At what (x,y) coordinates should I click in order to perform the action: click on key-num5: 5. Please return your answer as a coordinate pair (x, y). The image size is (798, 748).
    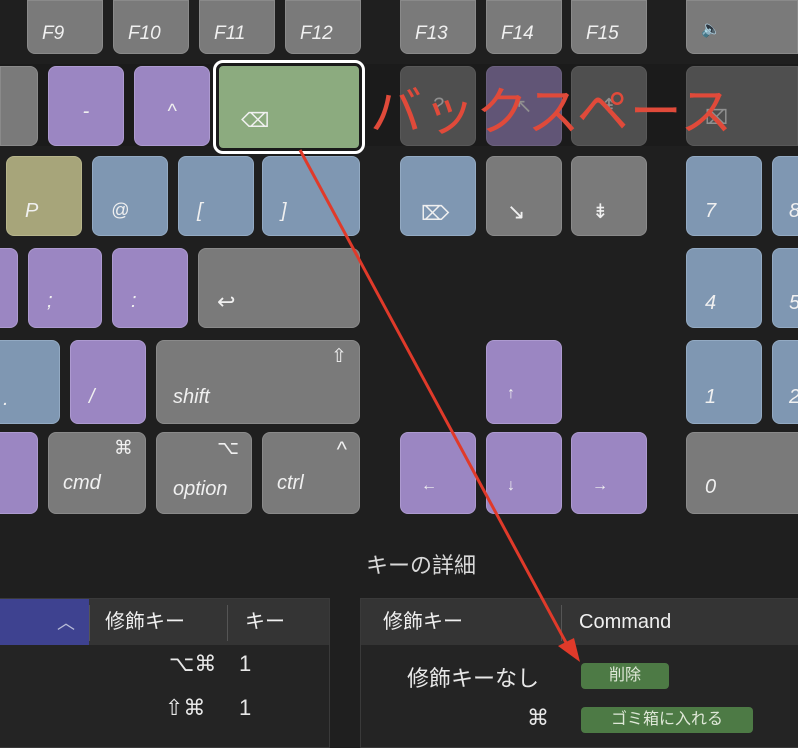
    Looking at the image, I should click on (785, 288).